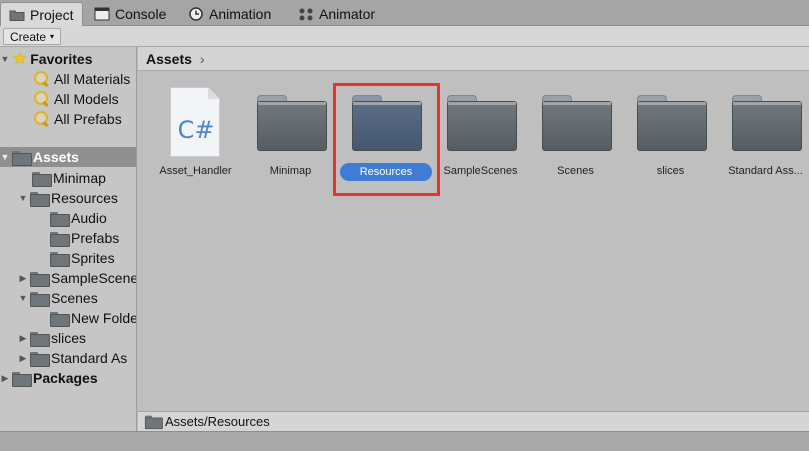 This screenshot has width=809, height=451. I want to click on tree-label: SampleScene, so click(94, 278).